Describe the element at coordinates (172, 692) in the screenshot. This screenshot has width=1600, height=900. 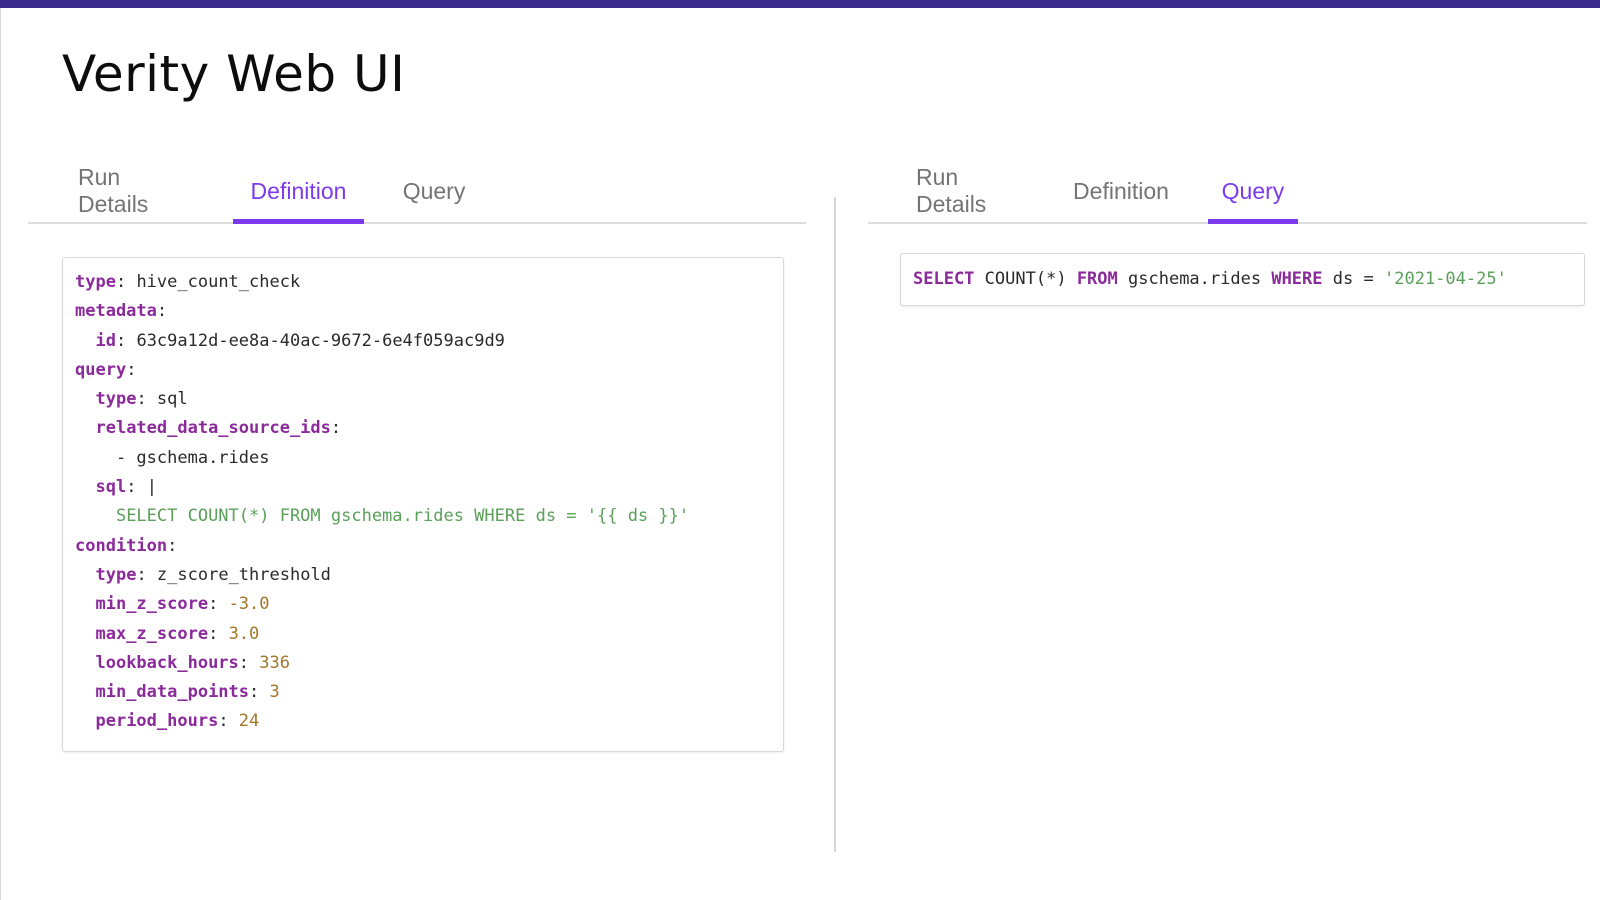
I see `yaml-key: min_data_points` at that location.